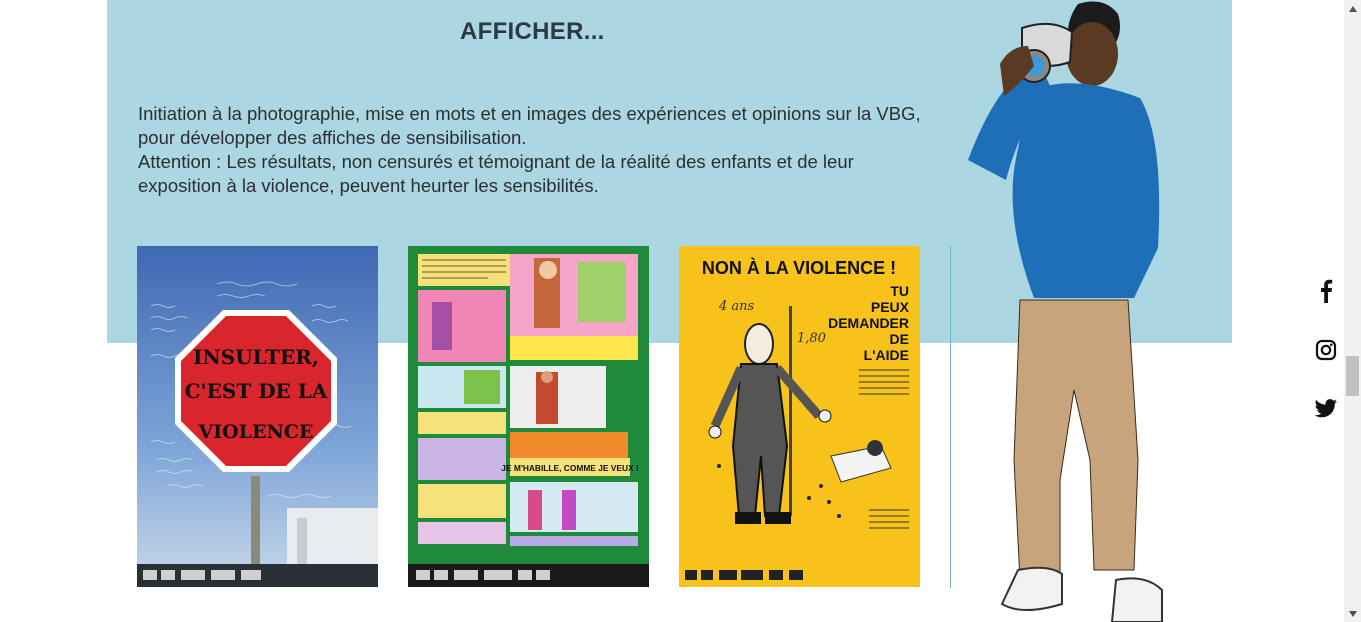 The width and height of the screenshot is (1361, 622). What do you see at coordinates (890, 307) in the screenshot?
I see `poster-non-violence-sub2: PEUX` at bounding box center [890, 307].